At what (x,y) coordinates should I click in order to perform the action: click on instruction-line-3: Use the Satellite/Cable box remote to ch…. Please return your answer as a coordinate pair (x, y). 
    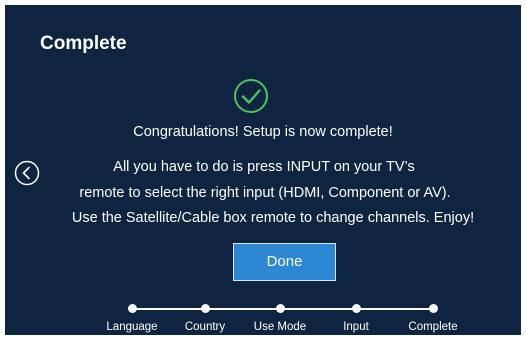
    Looking at the image, I should click on (273, 218).